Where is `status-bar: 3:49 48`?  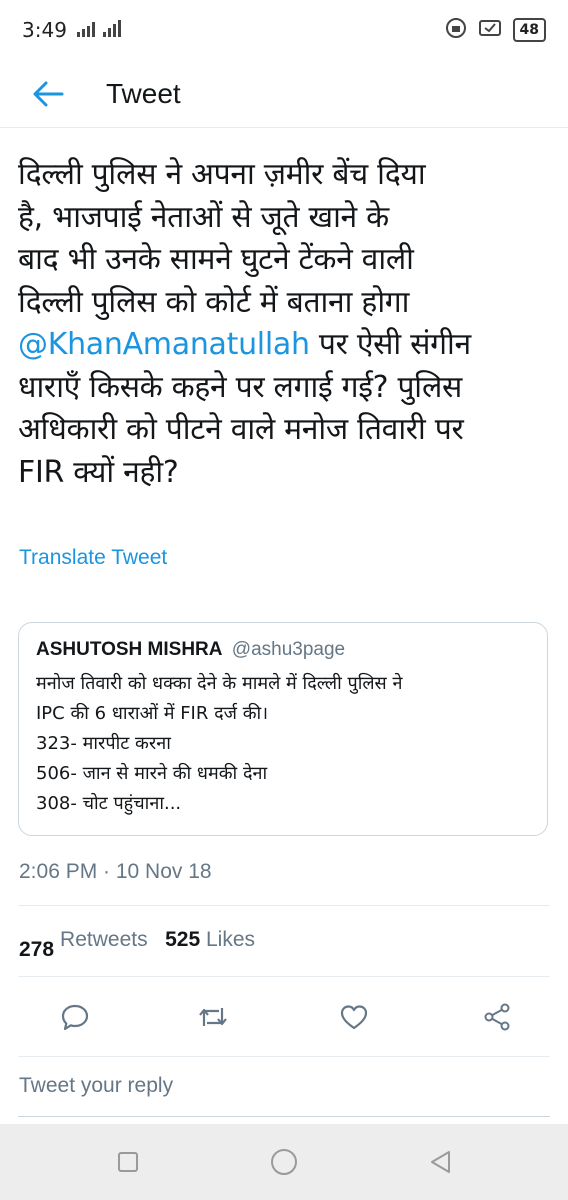 status-bar: 3:49 48 is located at coordinates (284, 30).